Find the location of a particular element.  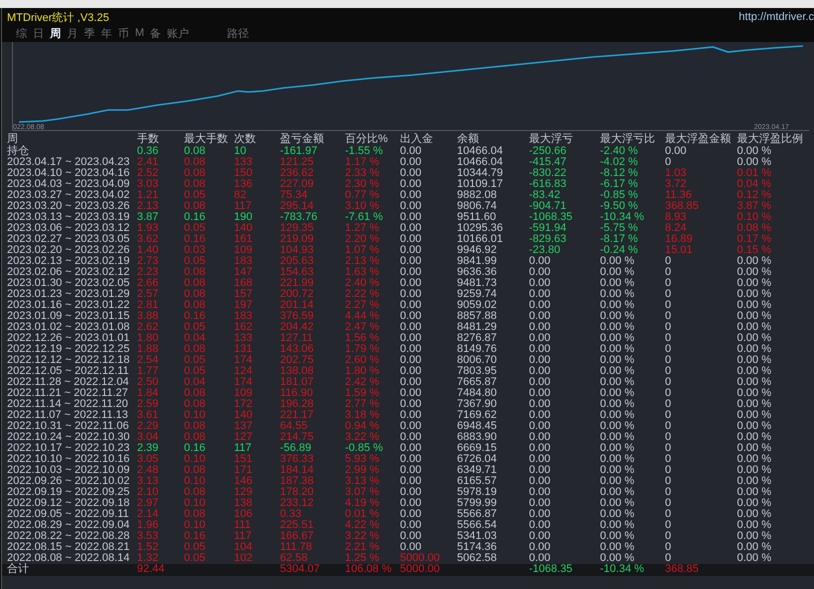

table-cell-text: 6349.71 is located at coordinates (477, 470).